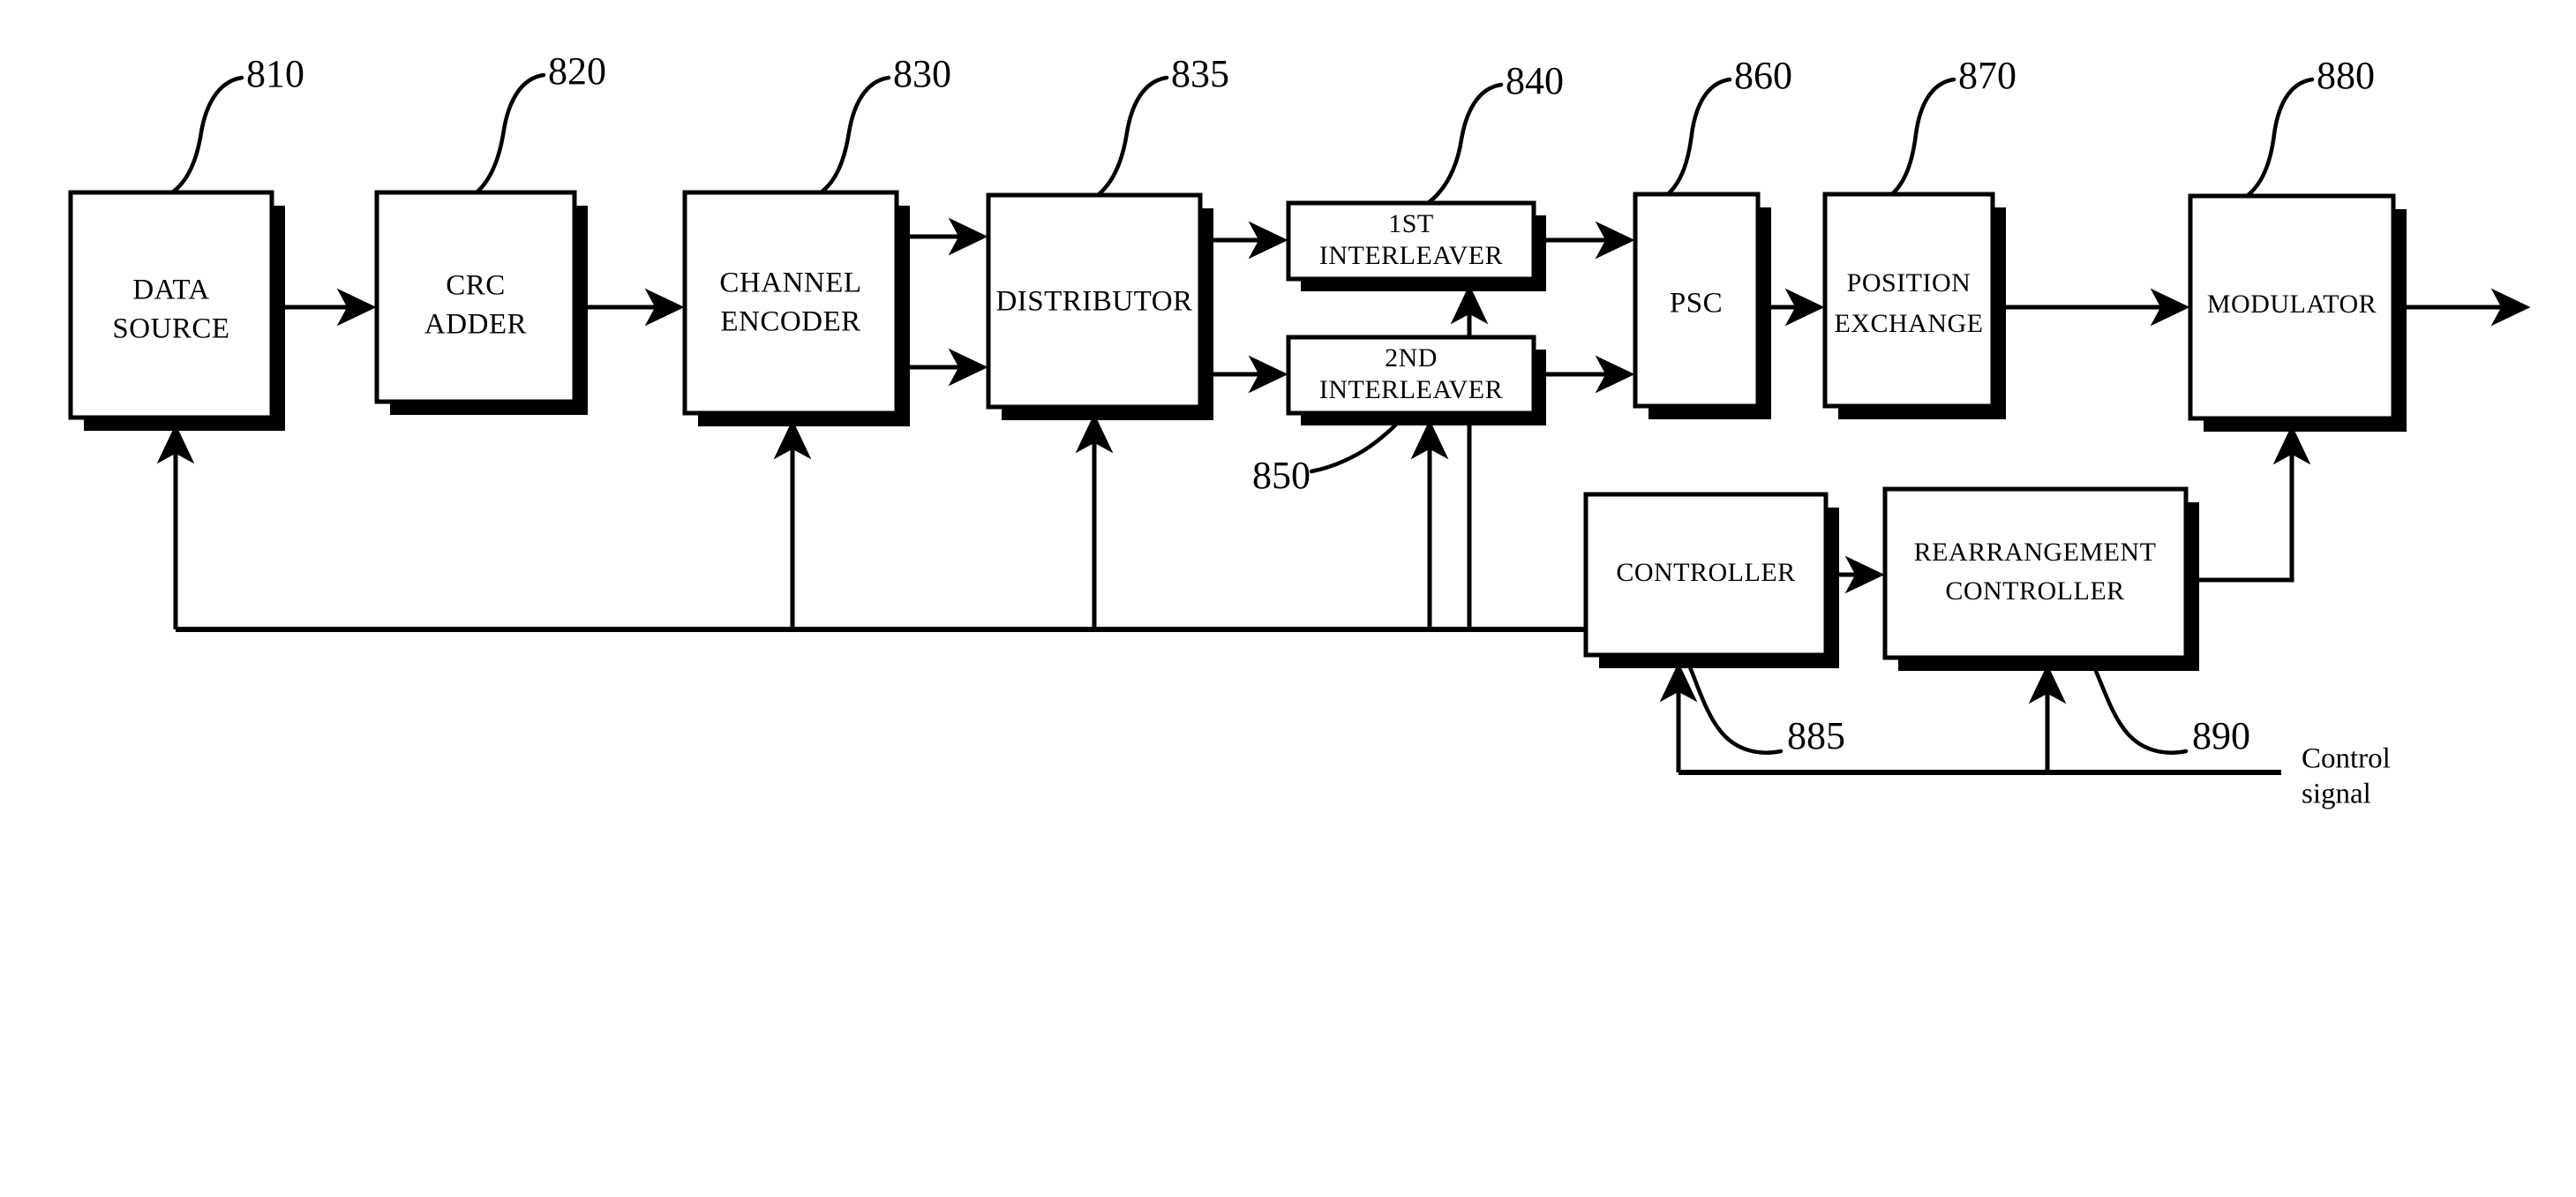 The width and height of the screenshot is (2576, 1197). Describe the element at coordinates (1763, 75) in the screenshot. I see `reference-numeral-860: 860` at that location.